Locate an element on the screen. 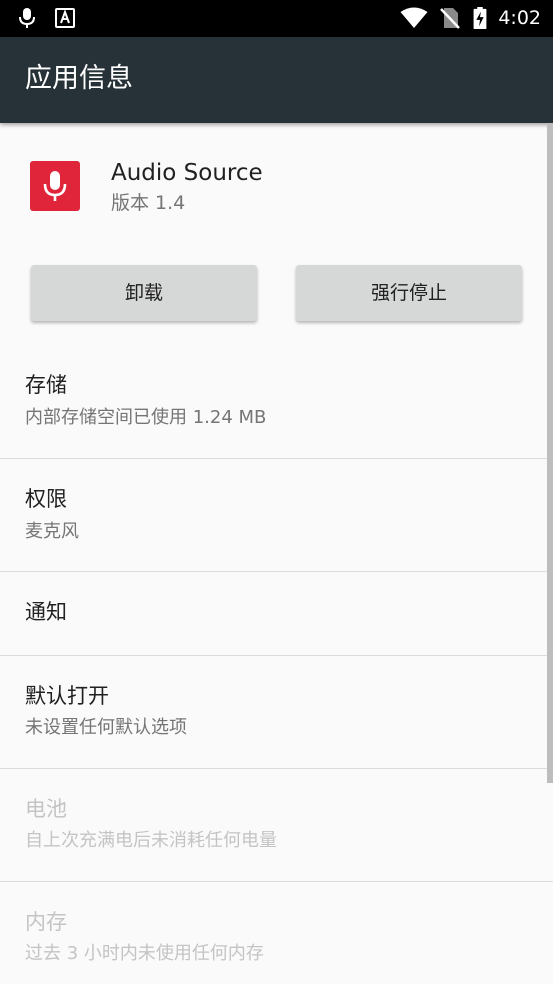 This screenshot has width=553, height=984. status-bar: 4:02 is located at coordinates (276, 18).